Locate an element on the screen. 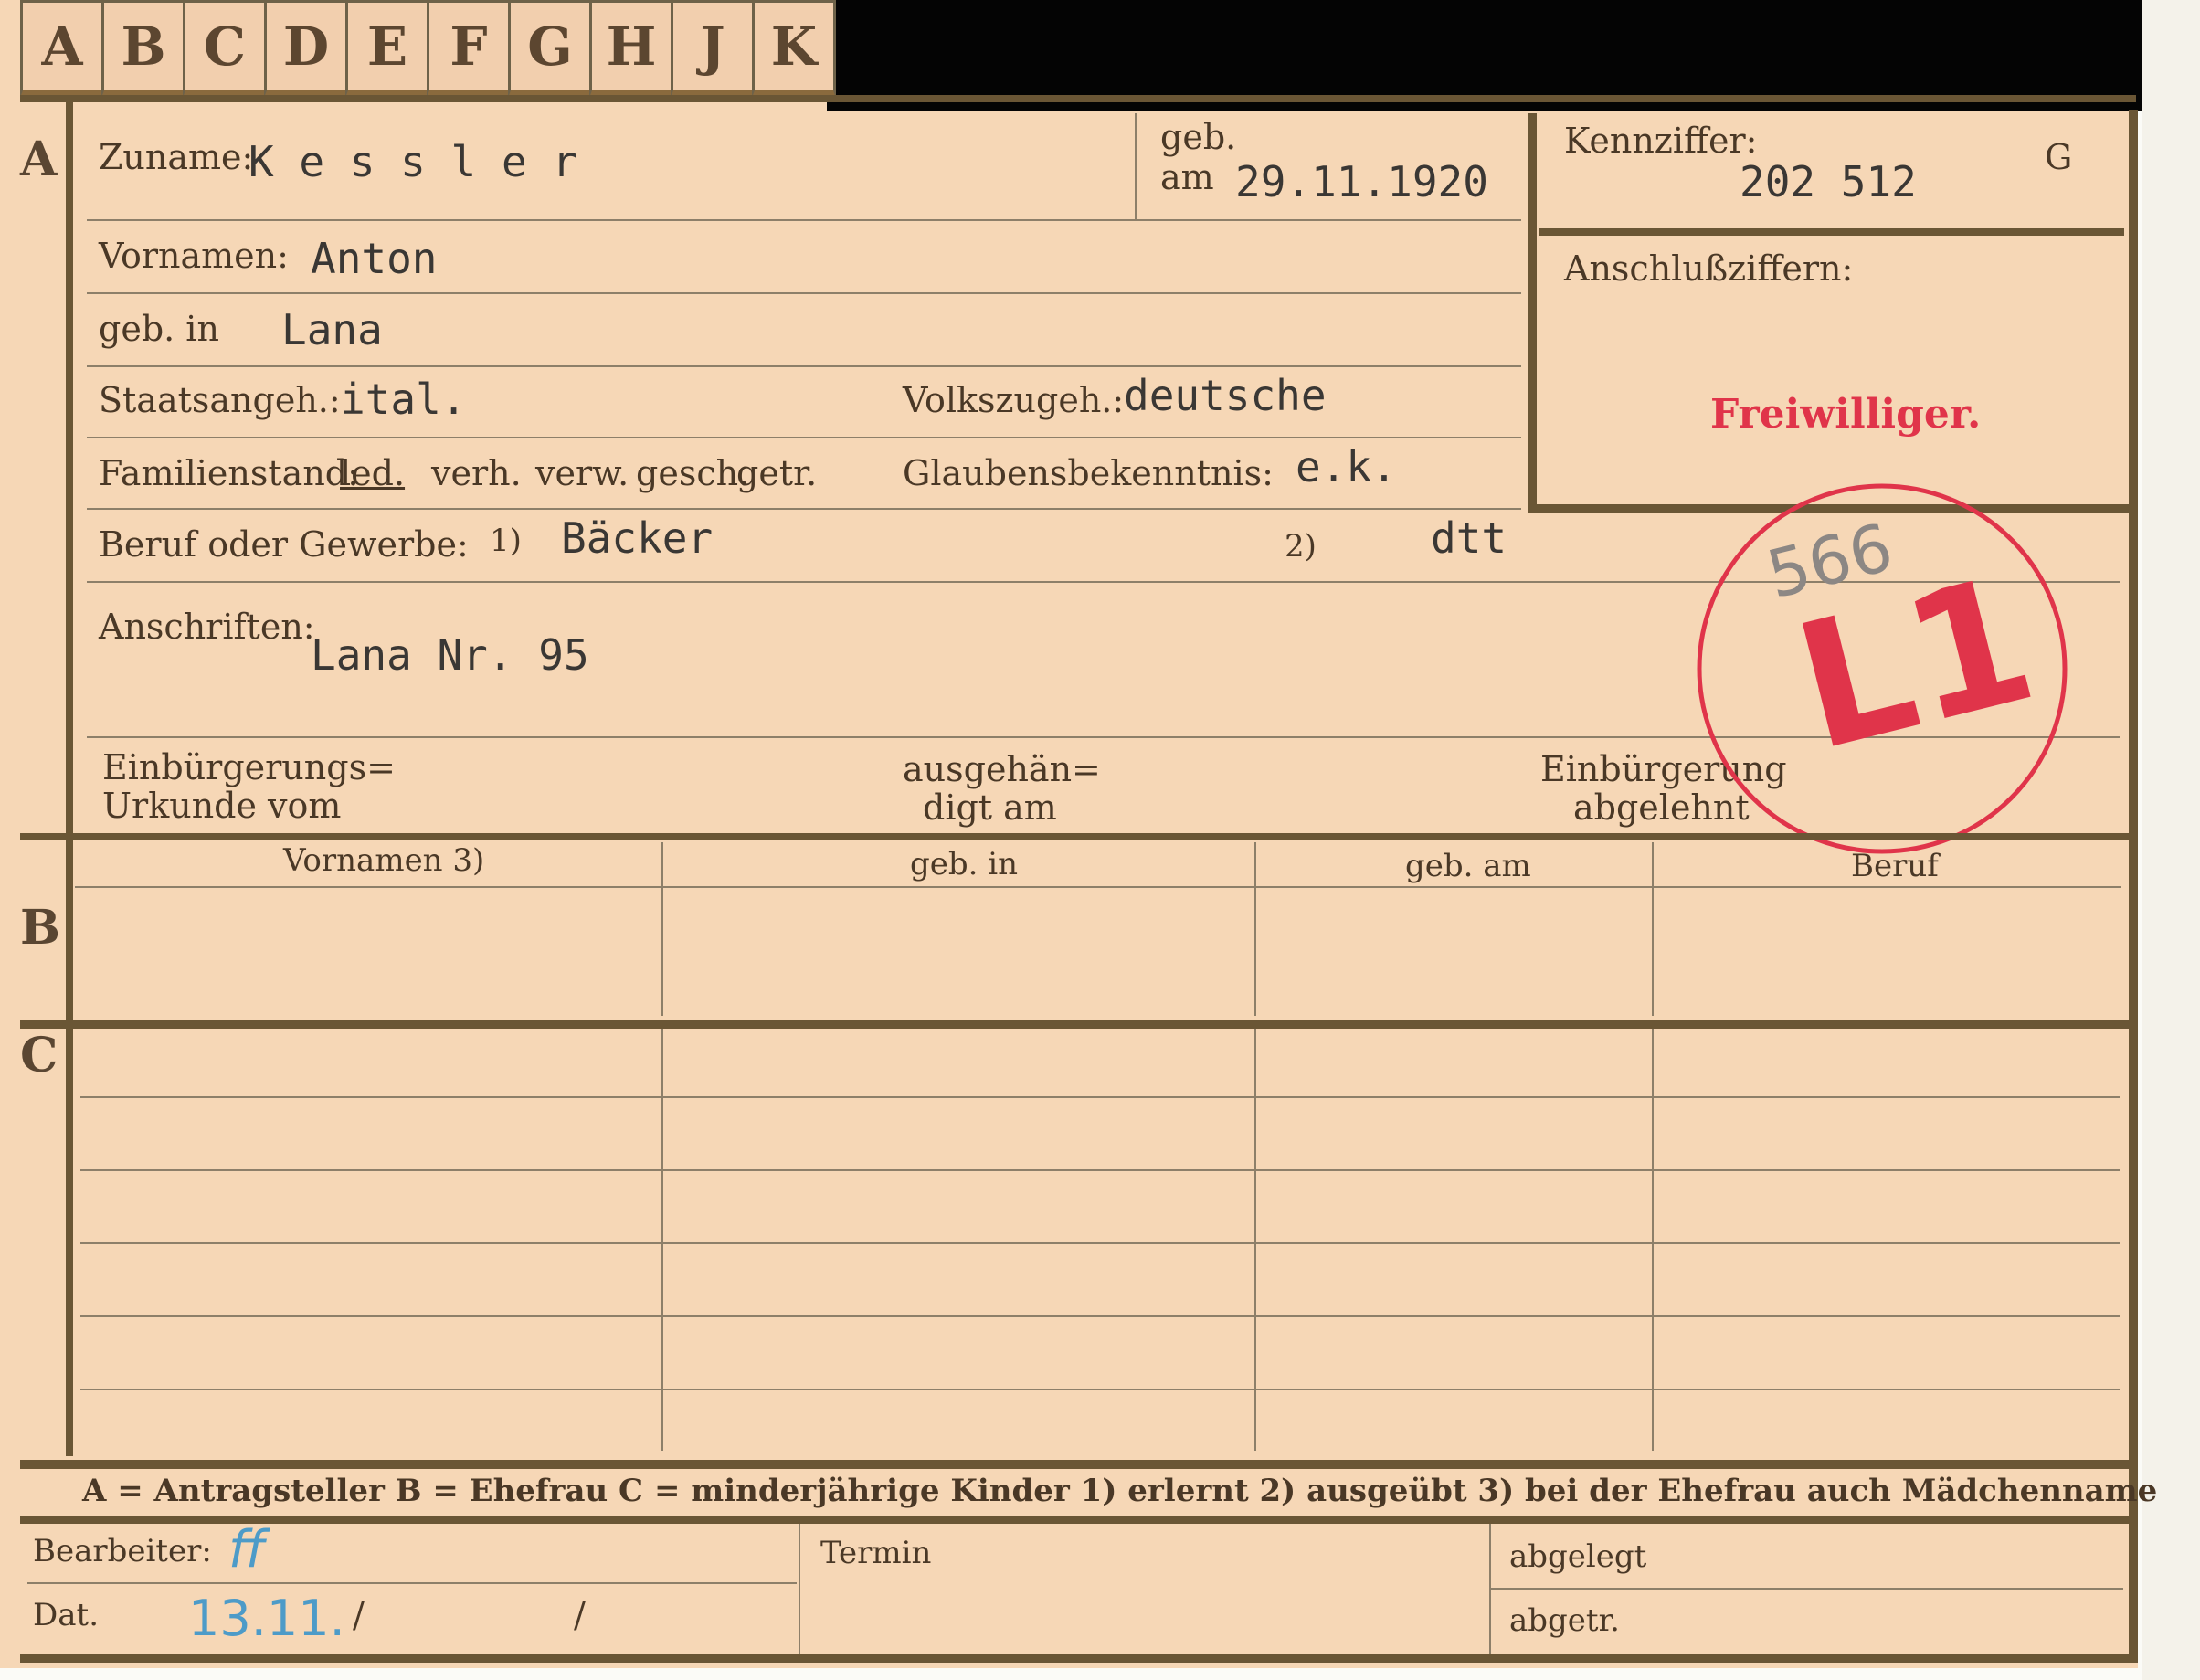  beruf-erlernt-value: Bäcker is located at coordinates (637, 538).